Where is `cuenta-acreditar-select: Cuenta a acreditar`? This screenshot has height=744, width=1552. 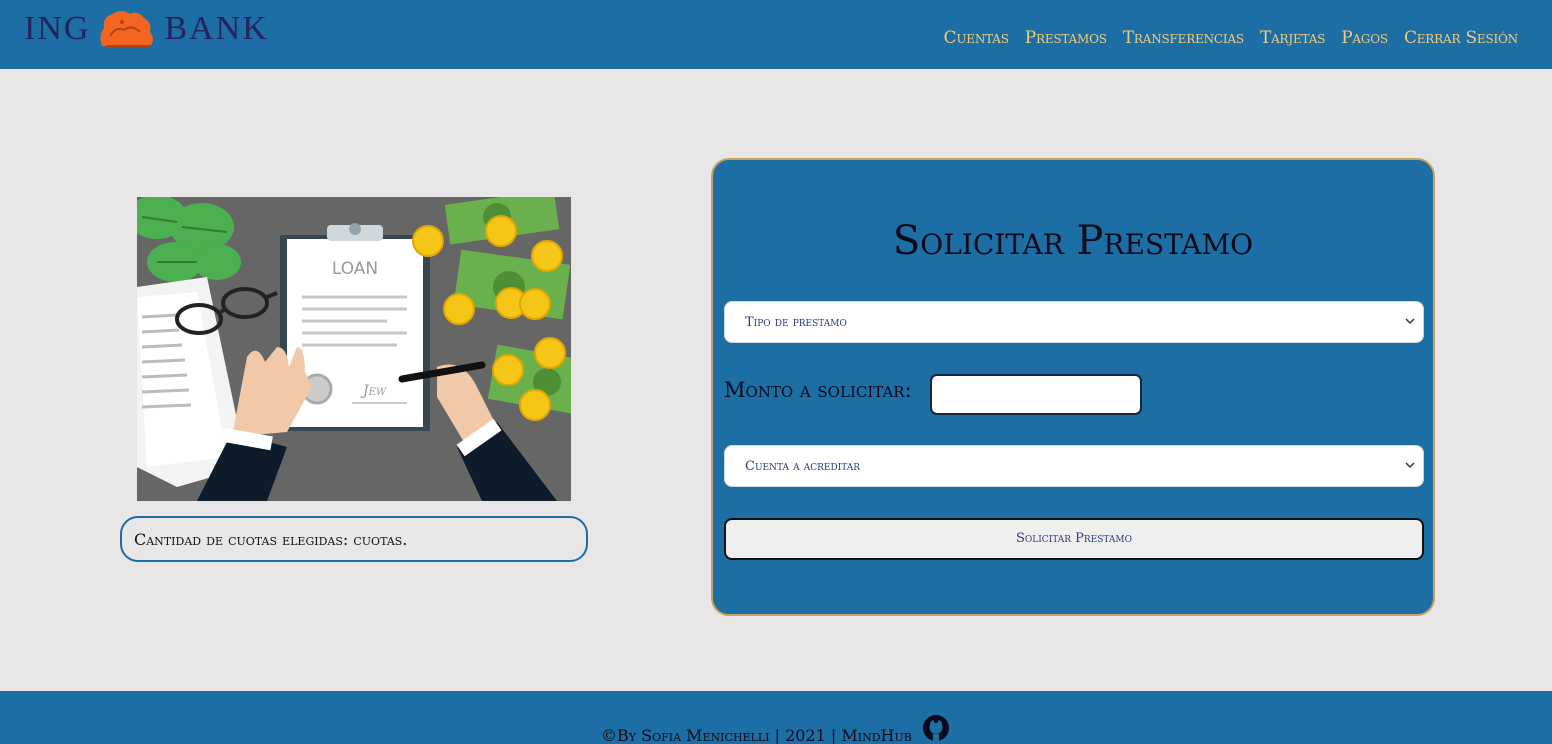
cuenta-acreditar-select: Cuenta a acreditar is located at coordinates (1074, 466).